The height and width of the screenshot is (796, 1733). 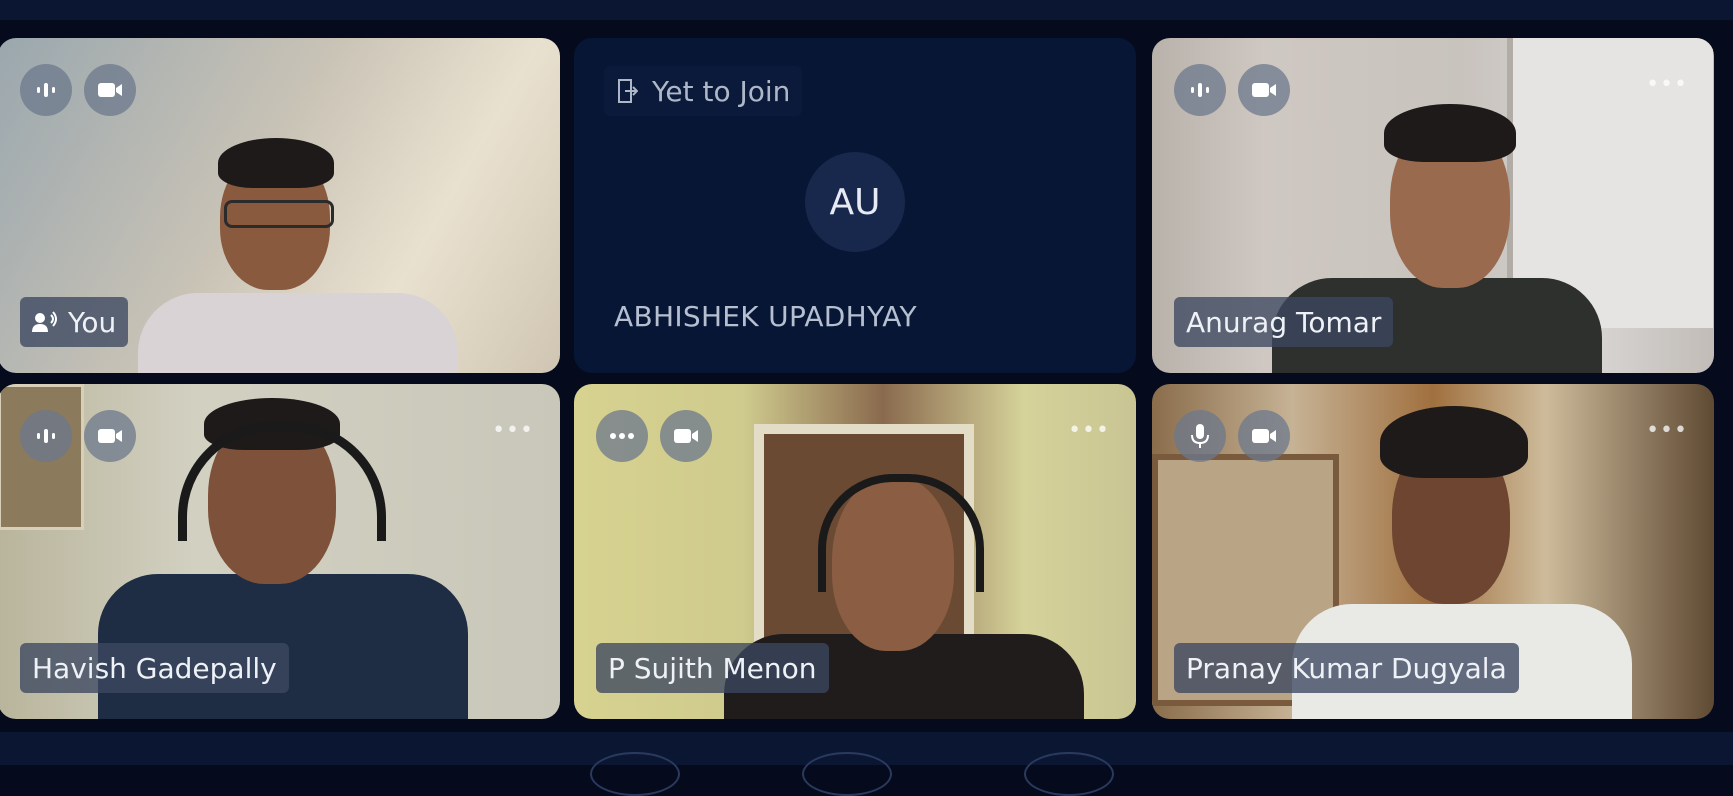 I want to click on participant-tile-pranay: ••• Pranay Kumar Dugyala, so click(x=1433, y=551).